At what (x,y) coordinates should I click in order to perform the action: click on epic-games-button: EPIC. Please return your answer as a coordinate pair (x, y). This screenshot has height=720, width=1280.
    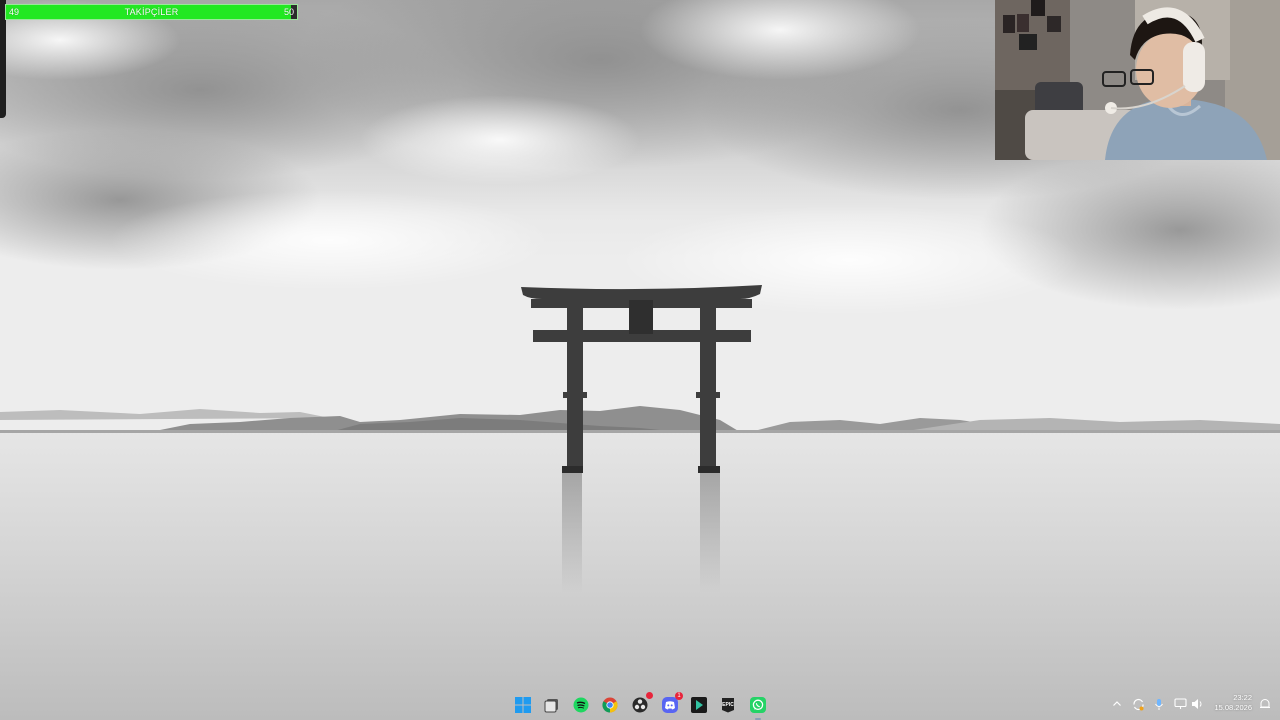
    Looking at the image, I should click on (728, 705).